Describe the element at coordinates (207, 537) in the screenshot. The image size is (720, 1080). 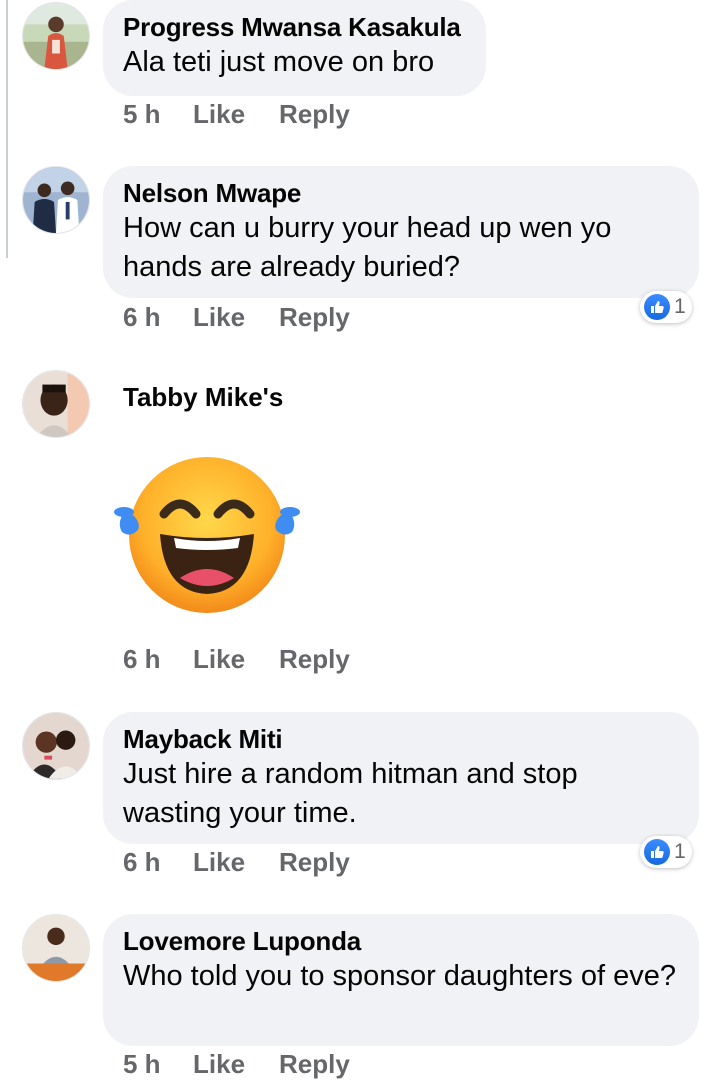
I see `laughing-tears-emoji-icon` at that location.